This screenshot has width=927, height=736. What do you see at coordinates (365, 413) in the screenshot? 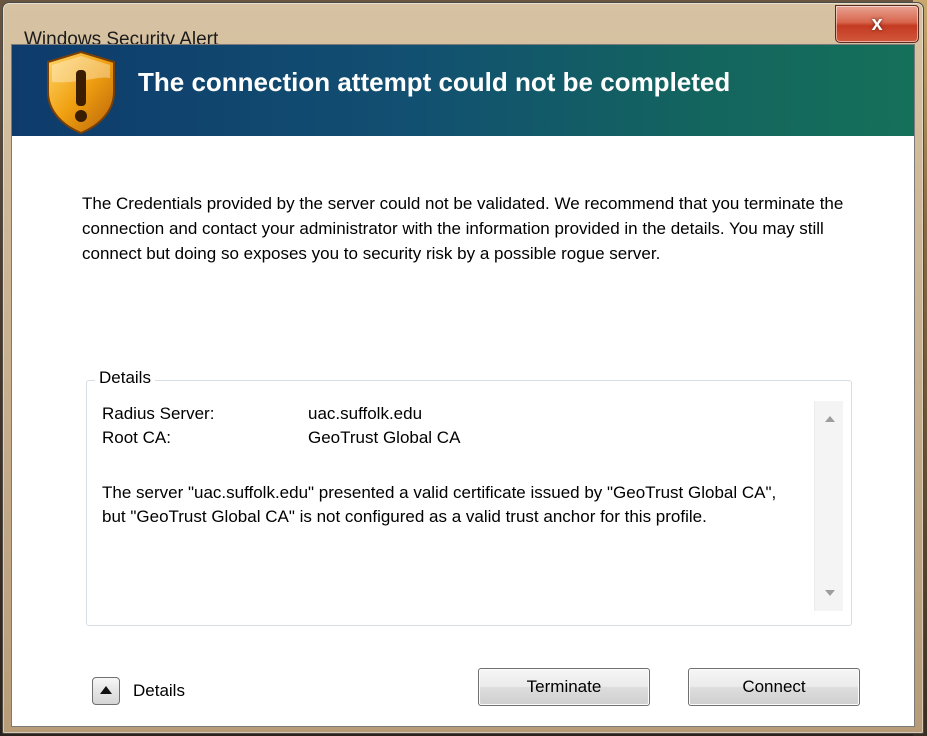
I see `detail-value: uac.suffolk.edu` at bounding box center [365, 413].